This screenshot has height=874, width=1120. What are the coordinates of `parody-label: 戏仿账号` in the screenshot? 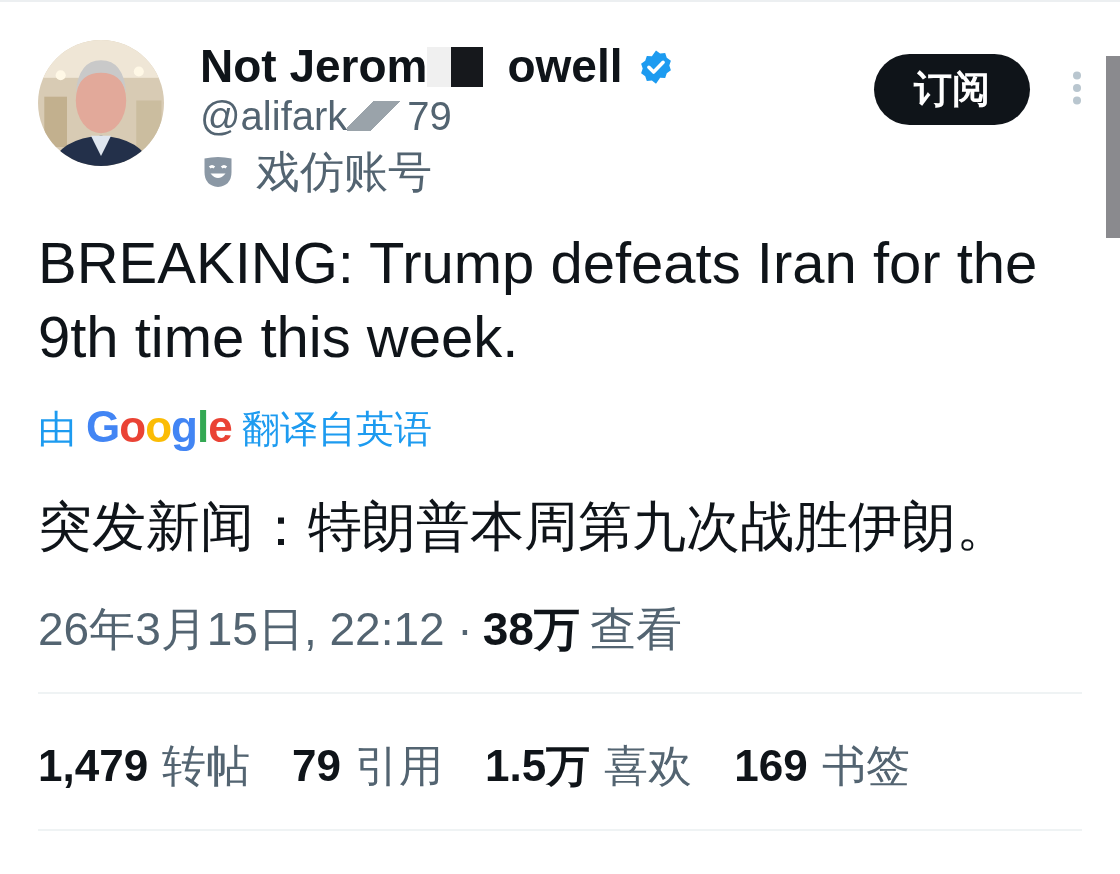 It's located at (344, 172).